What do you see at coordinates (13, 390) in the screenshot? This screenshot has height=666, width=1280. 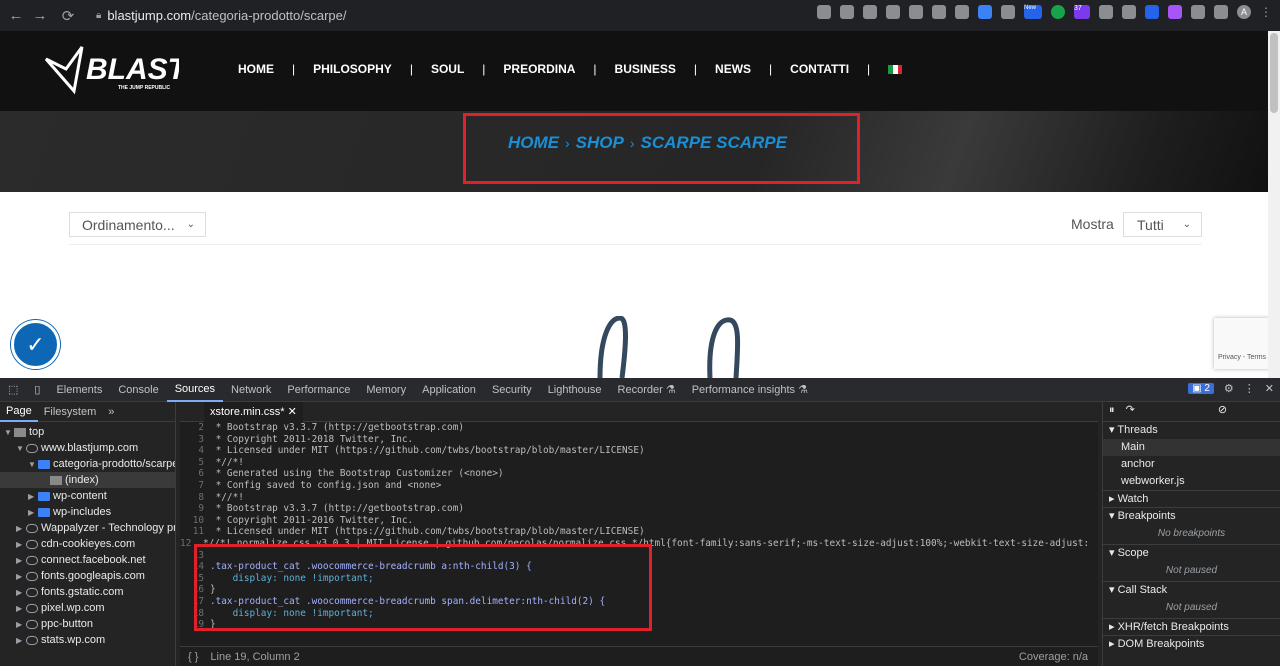 I see `inspect-icon: ⬚` at bounding box center [13, 390].